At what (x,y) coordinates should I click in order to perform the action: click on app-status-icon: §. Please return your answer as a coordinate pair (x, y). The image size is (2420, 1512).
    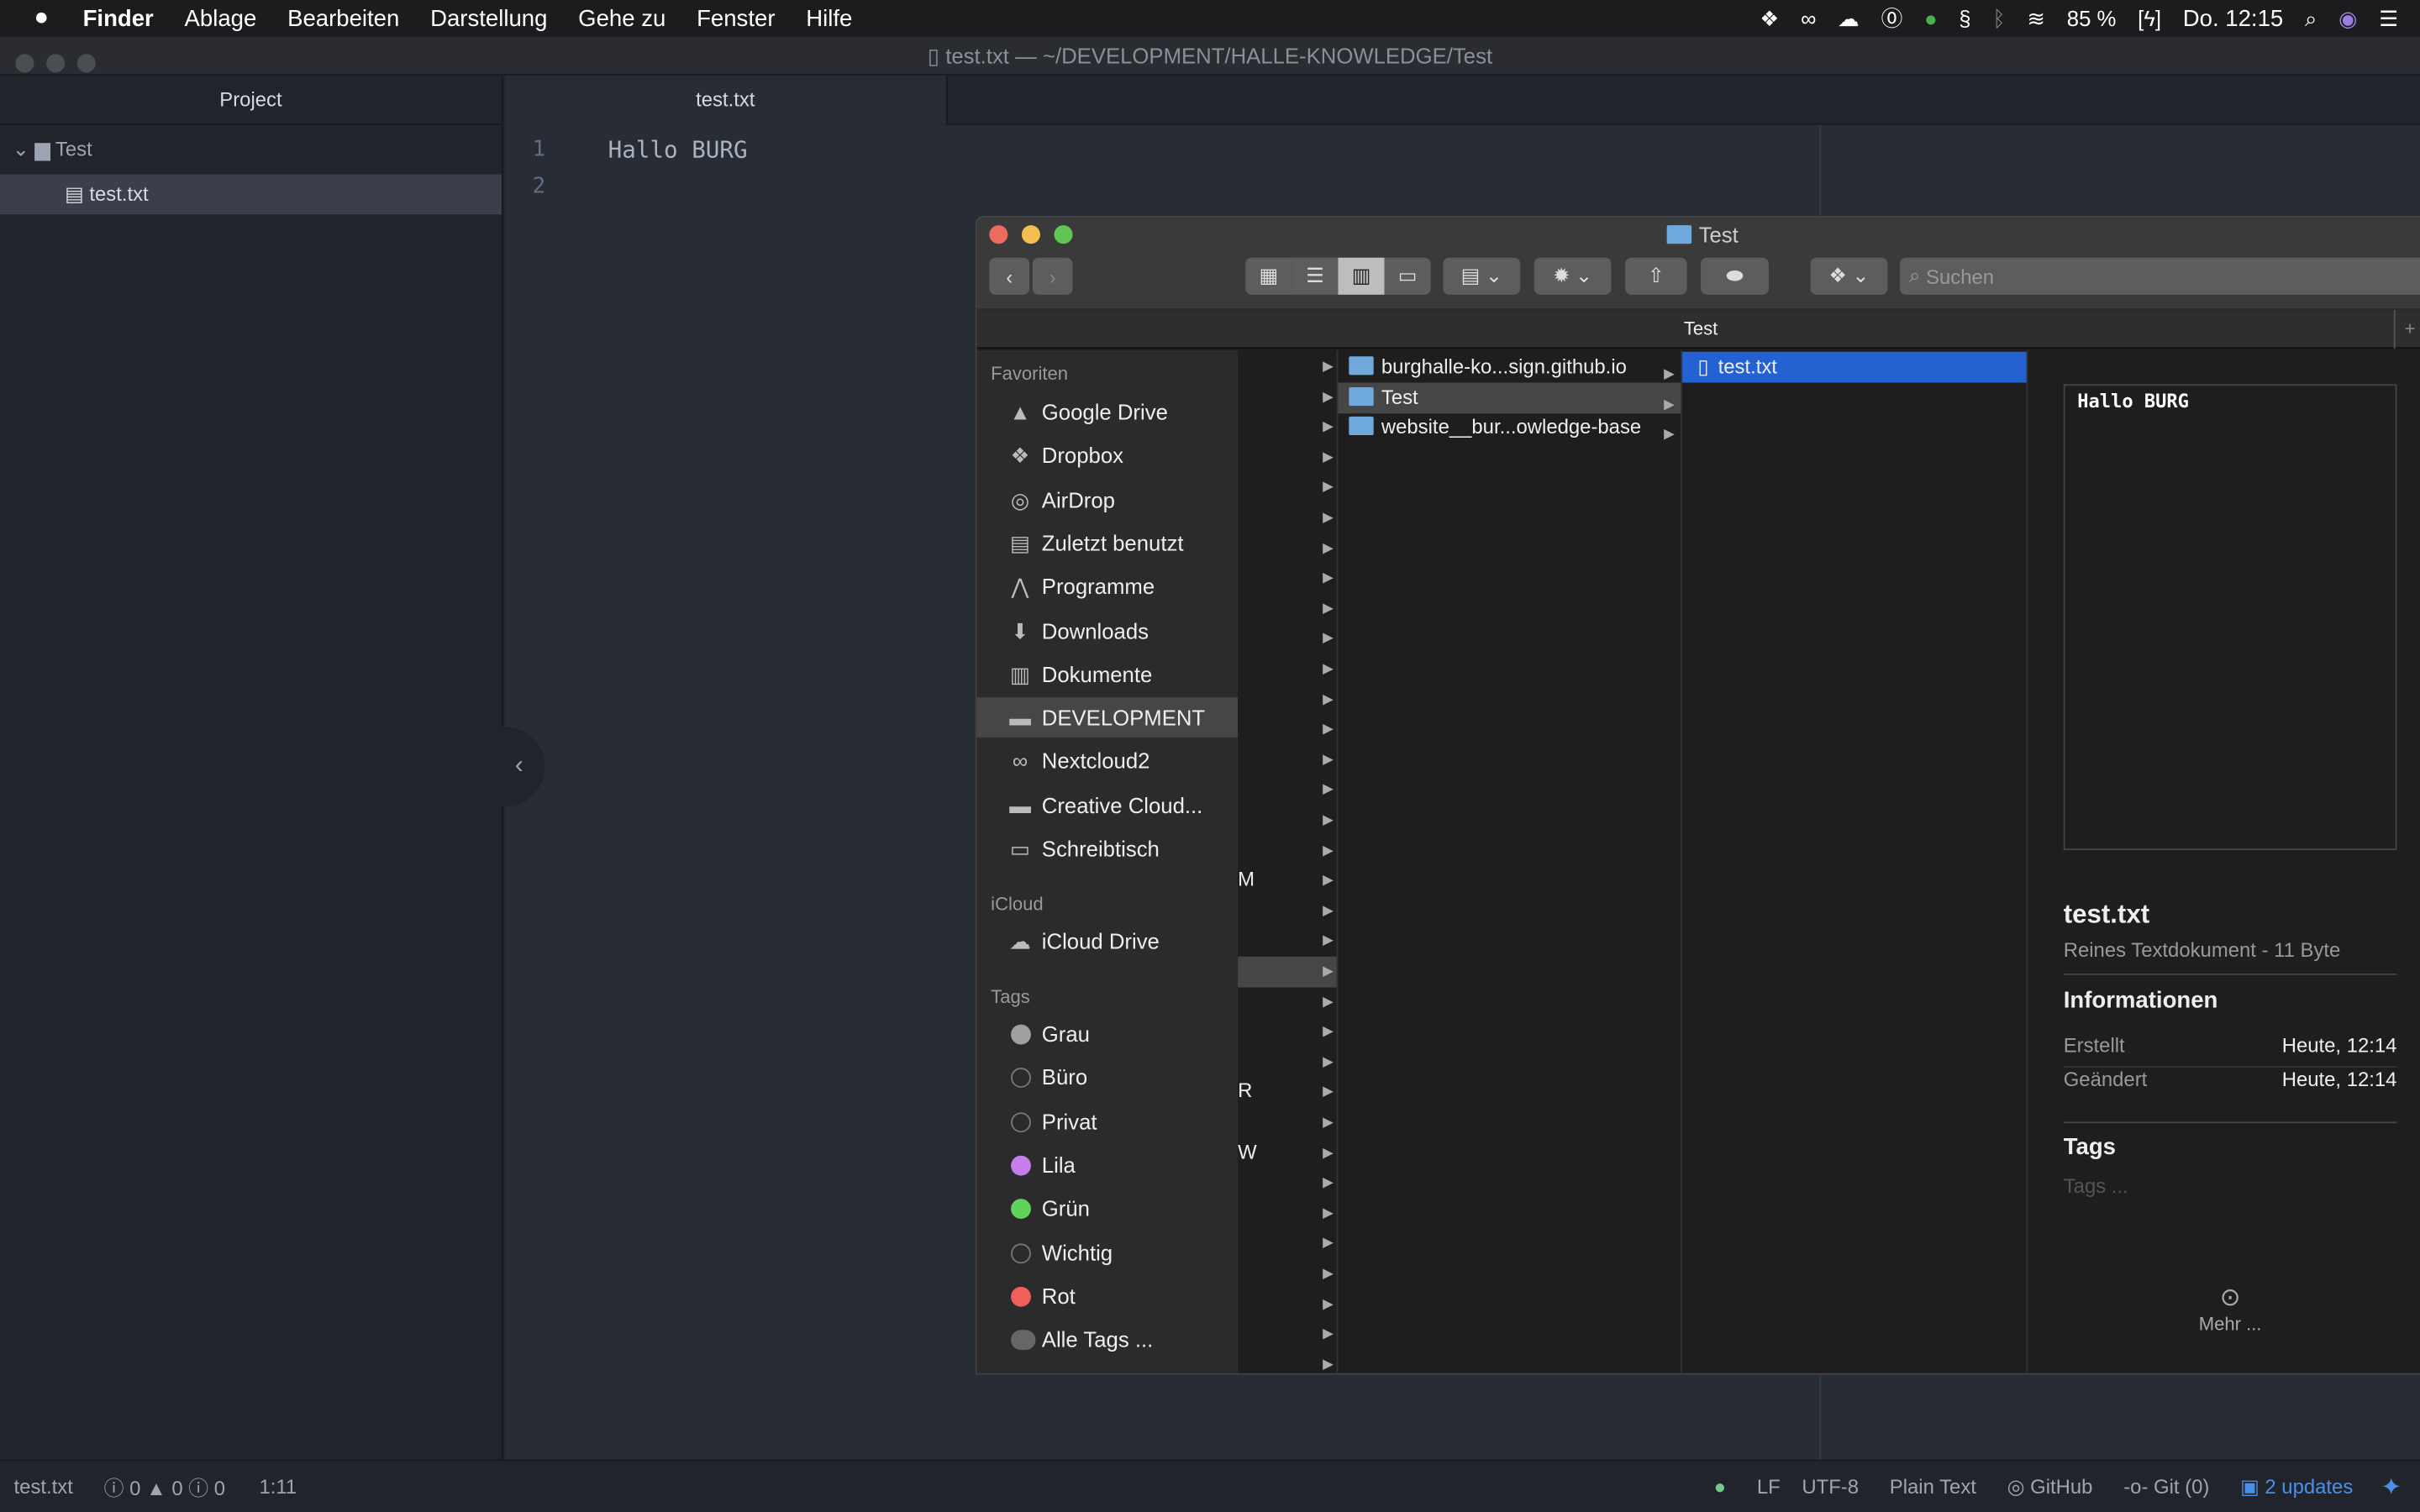
    Looking at the image, I should click on (1965, 18).